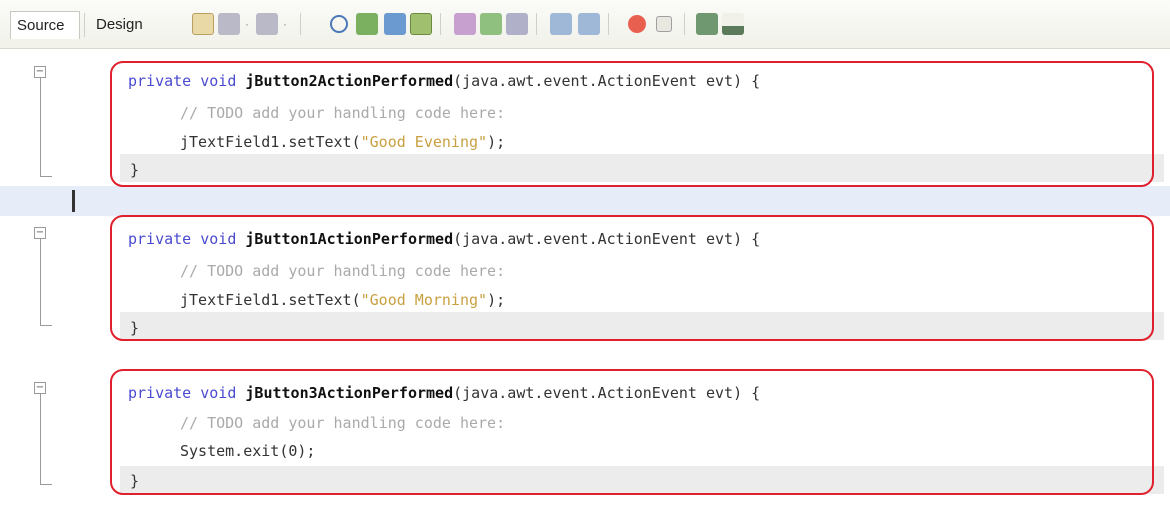 This screenshot has width=1170, height=512. Describe the element at coordinates (707, 24) in the screenshot. I see `comment-icon` at that location.